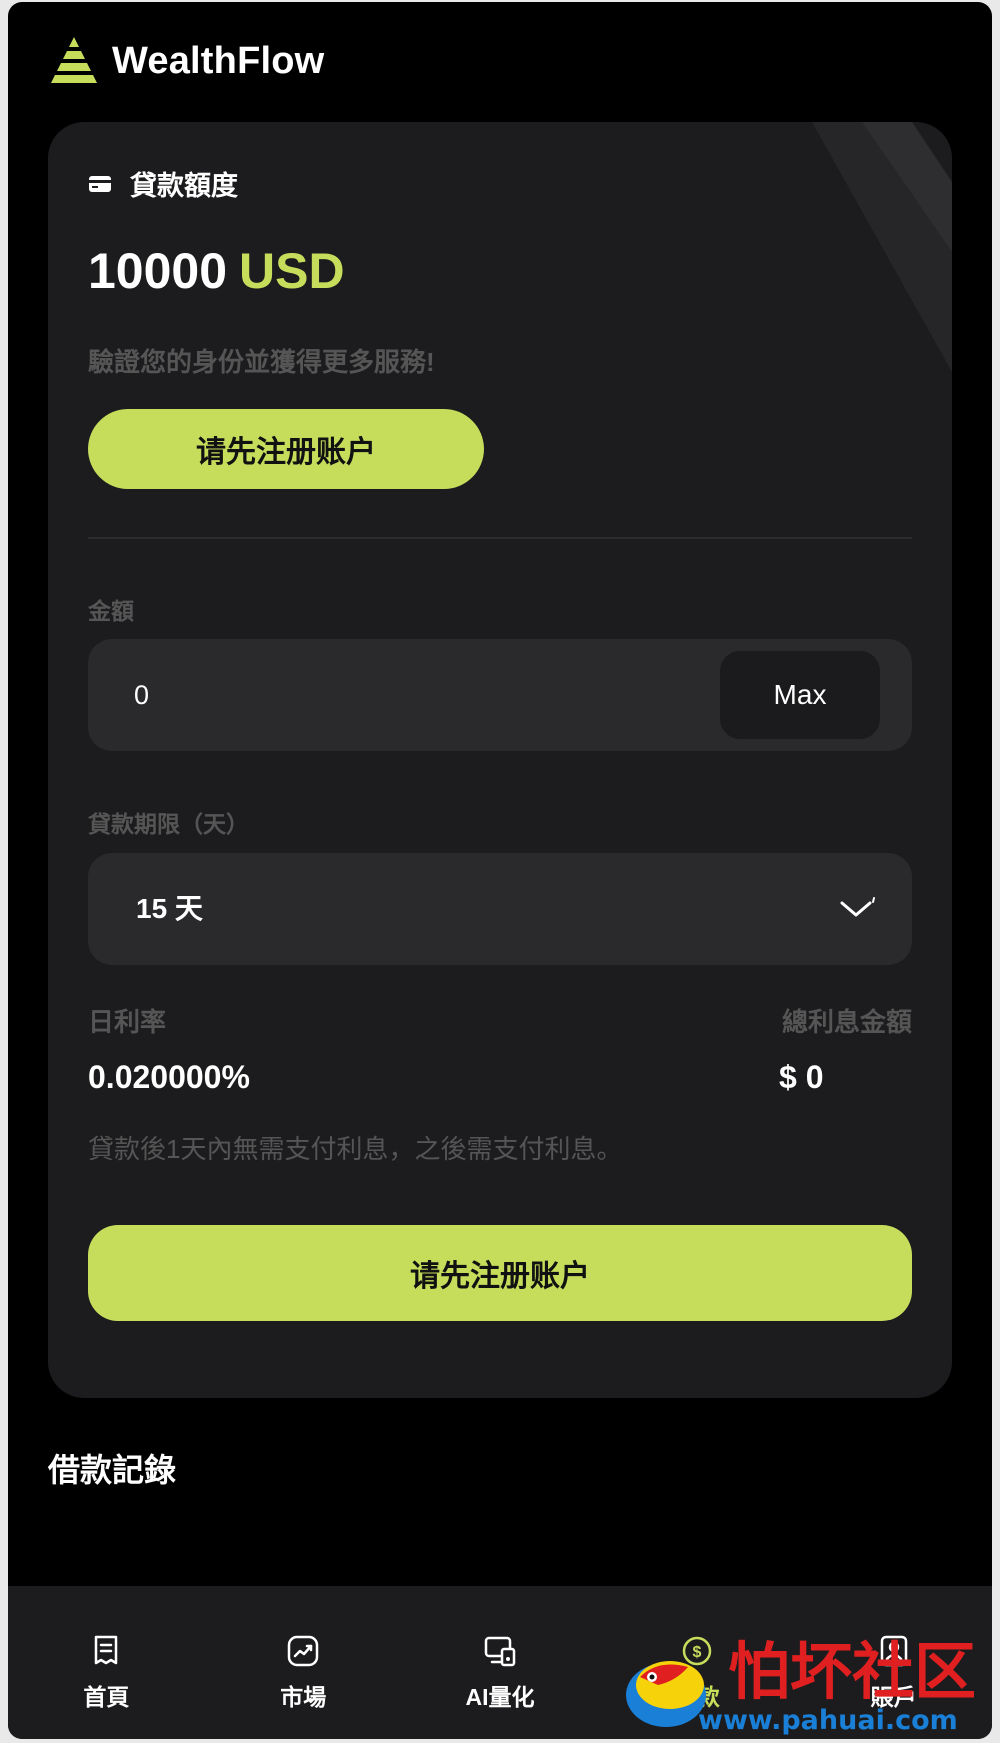 This screenshot has height=1743, width=1000. Describe the element at coordinates (74, 60) in the screenshot. I see `wealthflow-logo-icon` at that location.